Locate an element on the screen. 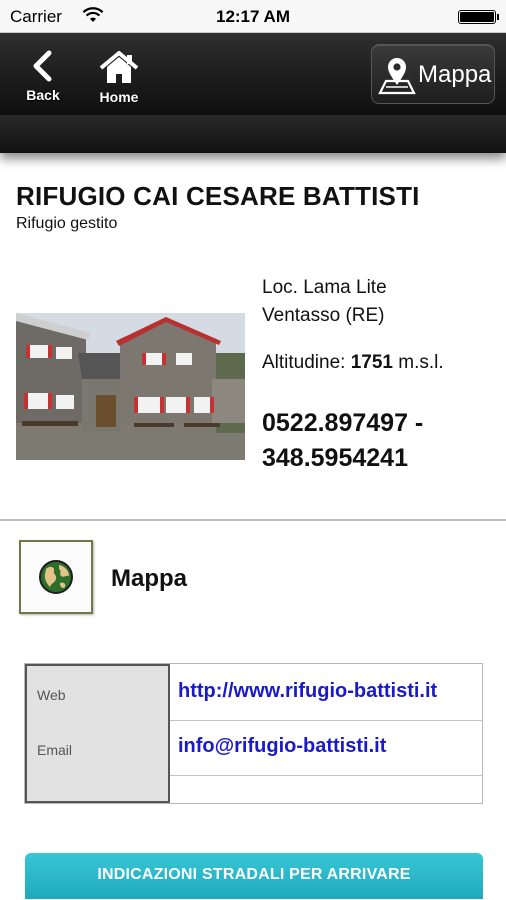 The height and width of the screenshot is (900, 506). map-button-label: Mappa is located at coordinates (455, 74).